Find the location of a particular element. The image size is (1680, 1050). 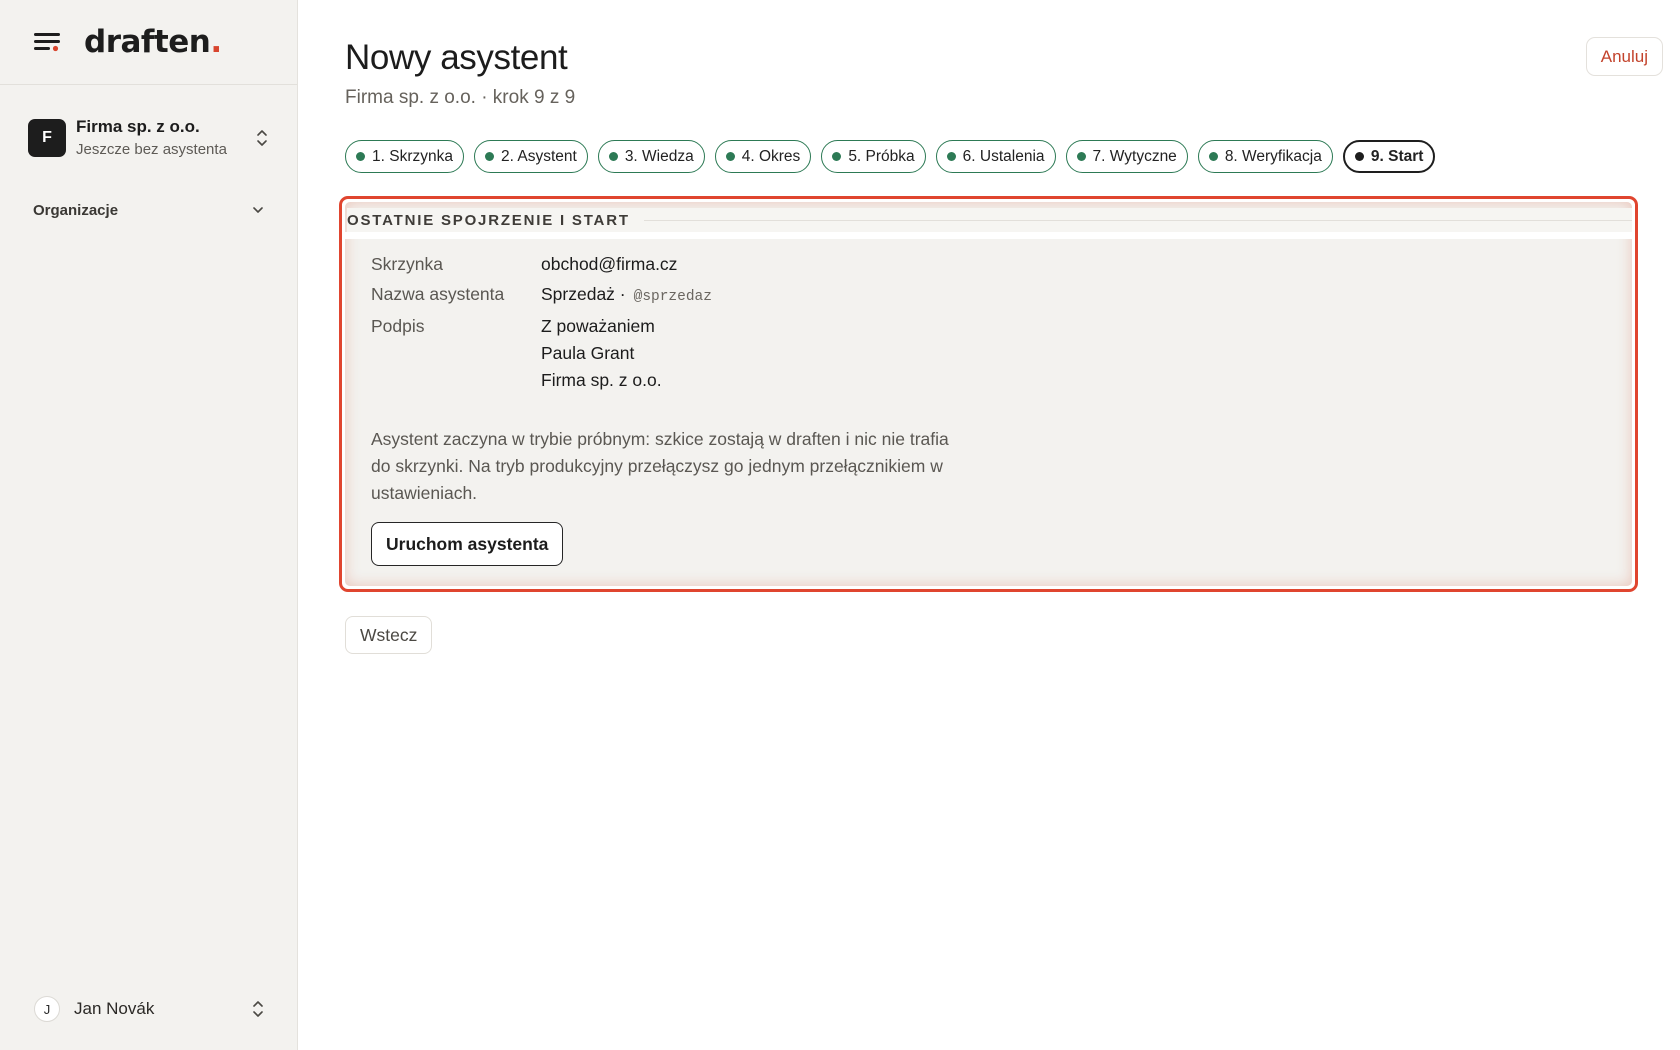

step-label: 5. Próbka is located at coordinates (881, 156).